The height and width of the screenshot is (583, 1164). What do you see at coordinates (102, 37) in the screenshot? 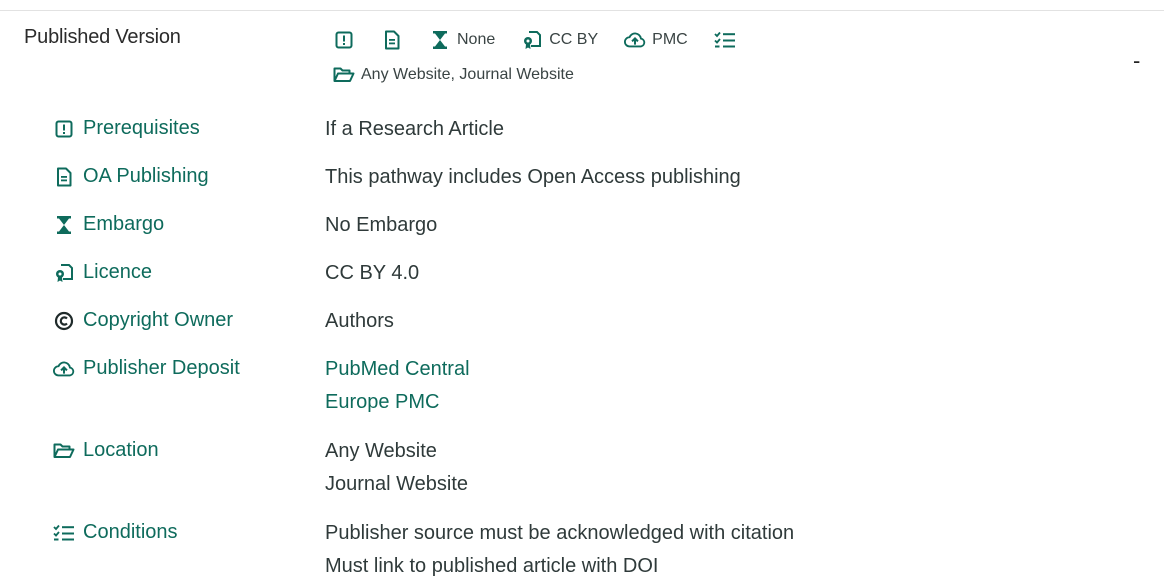
I see `section-title: Published Version` at bounding box center [102, 37].